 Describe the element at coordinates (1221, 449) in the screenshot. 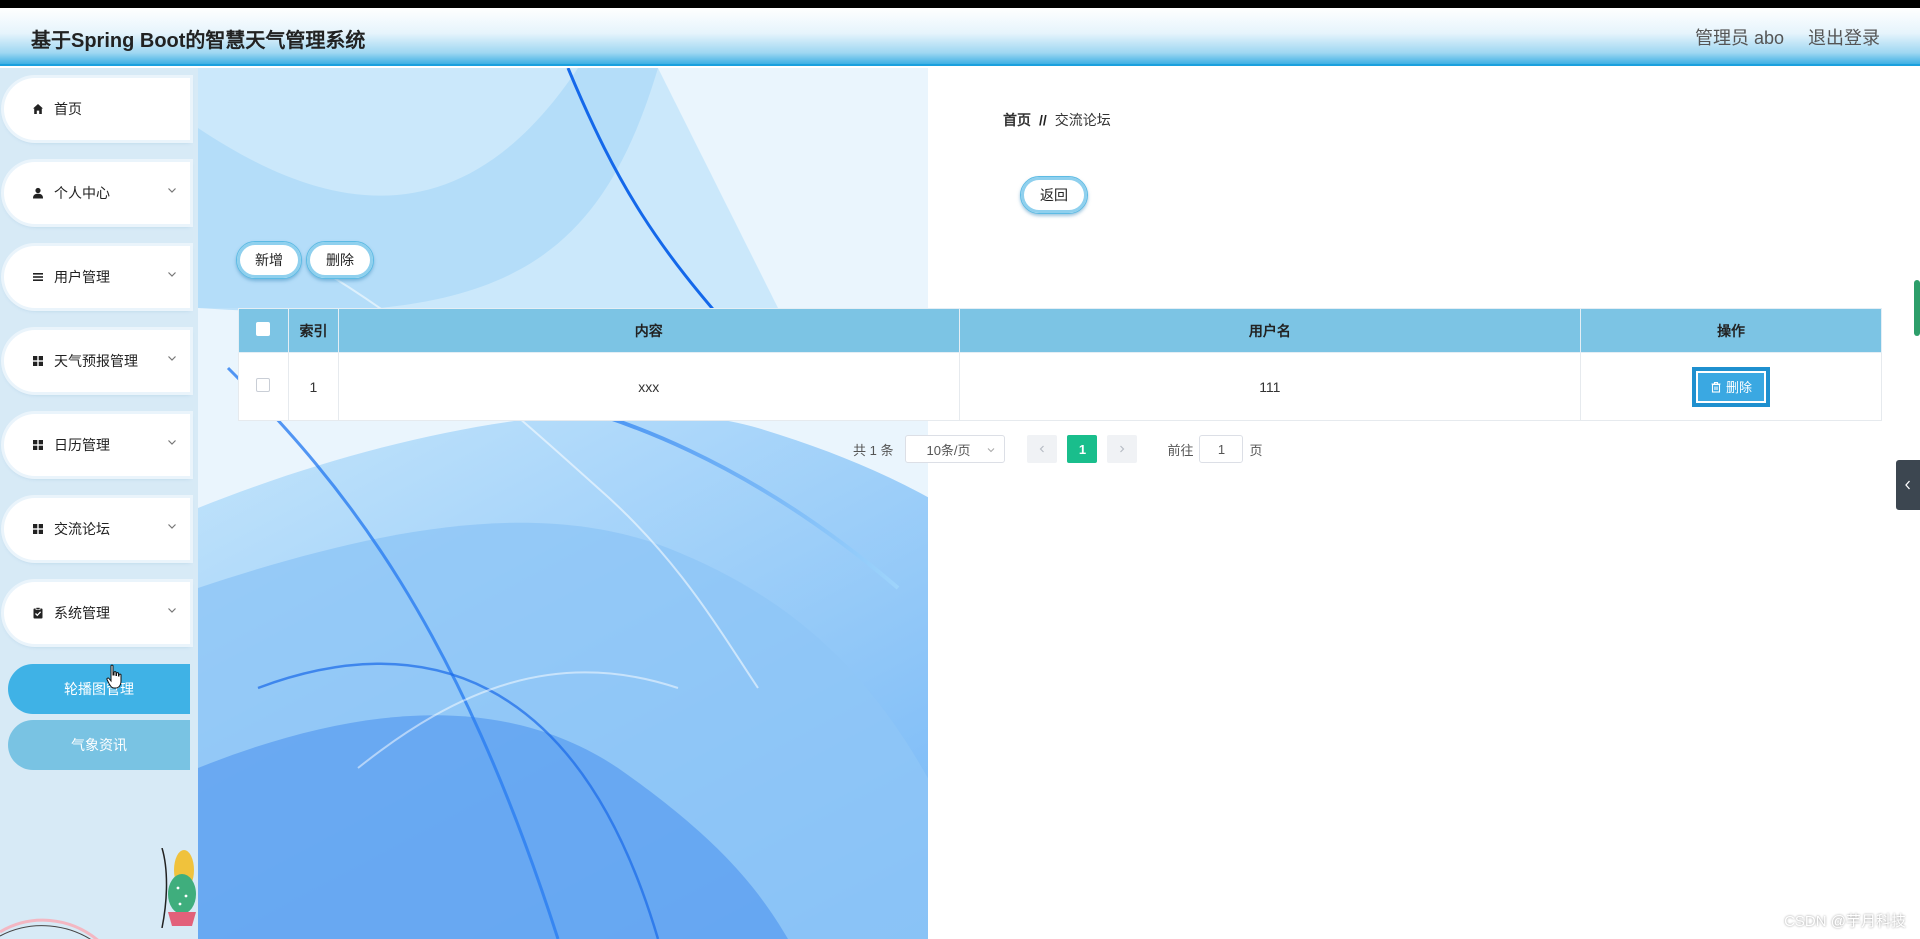

I see `goto-page-input` at that location.